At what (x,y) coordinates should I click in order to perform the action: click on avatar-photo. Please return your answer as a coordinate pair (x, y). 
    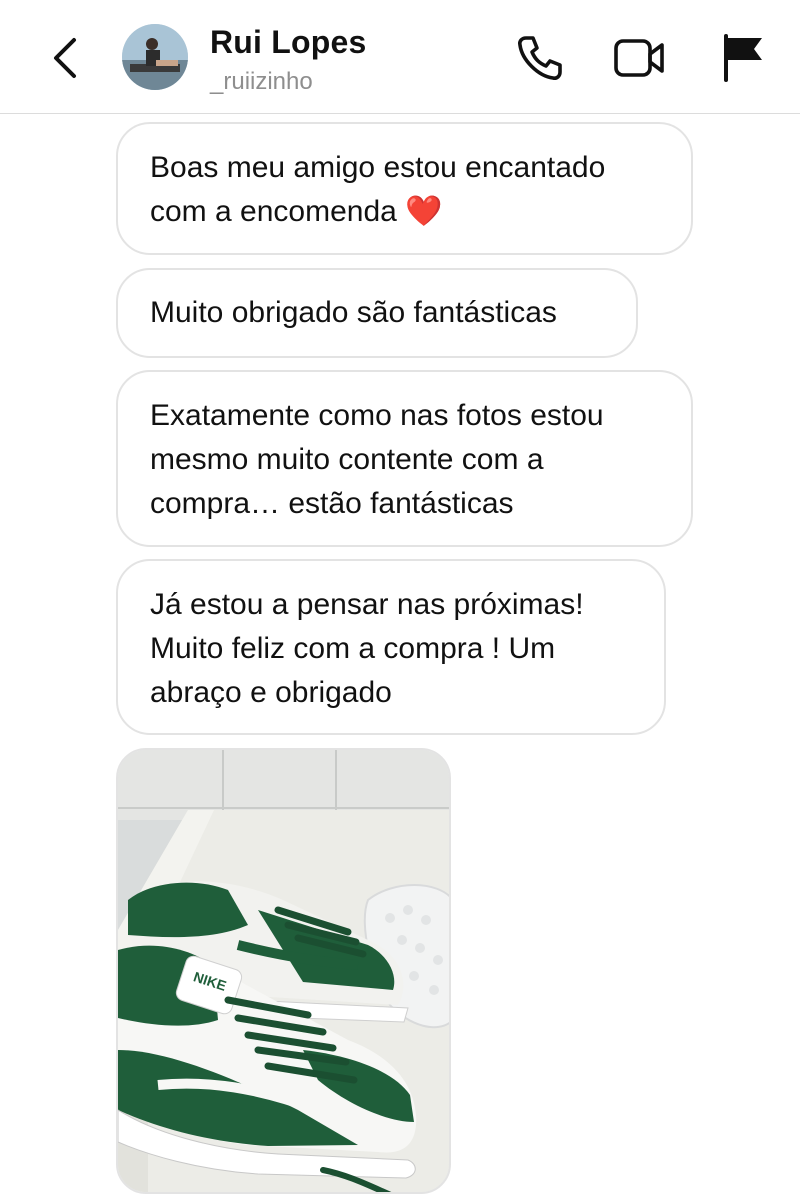
    Looking at the image, I should click on (155, 57).